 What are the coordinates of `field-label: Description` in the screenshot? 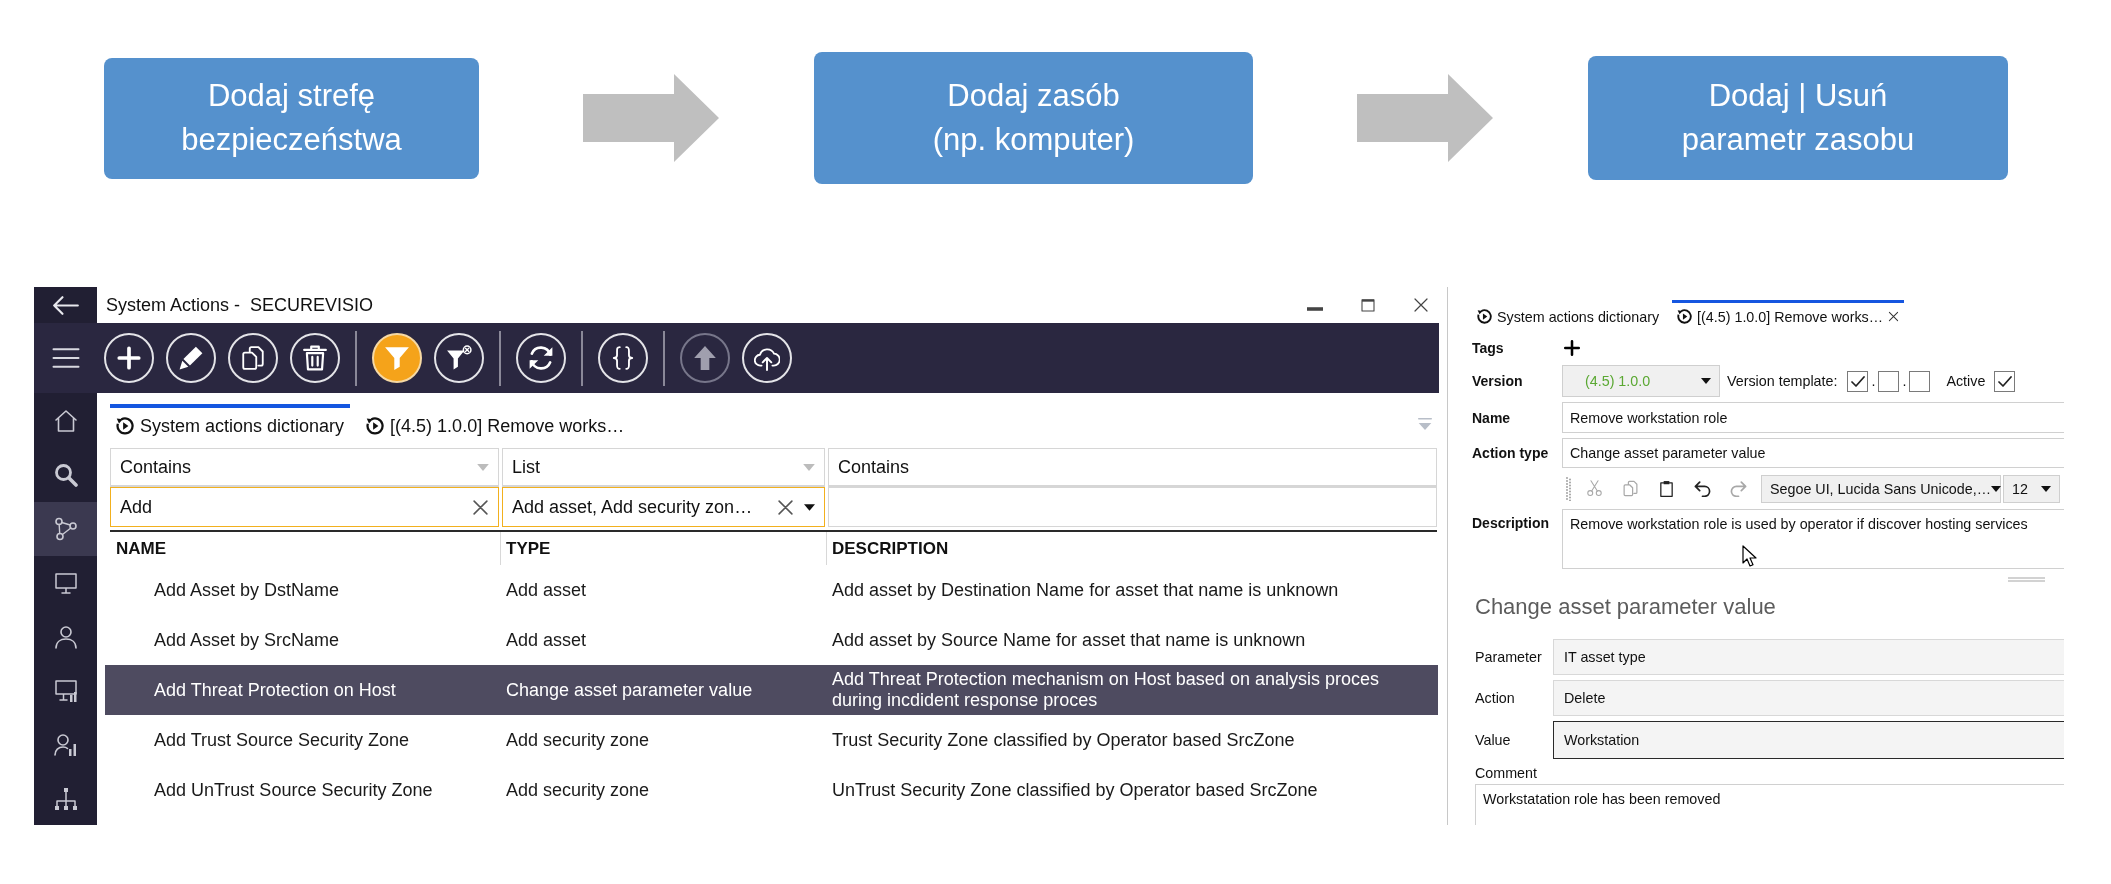 It's located at (1511, 522).